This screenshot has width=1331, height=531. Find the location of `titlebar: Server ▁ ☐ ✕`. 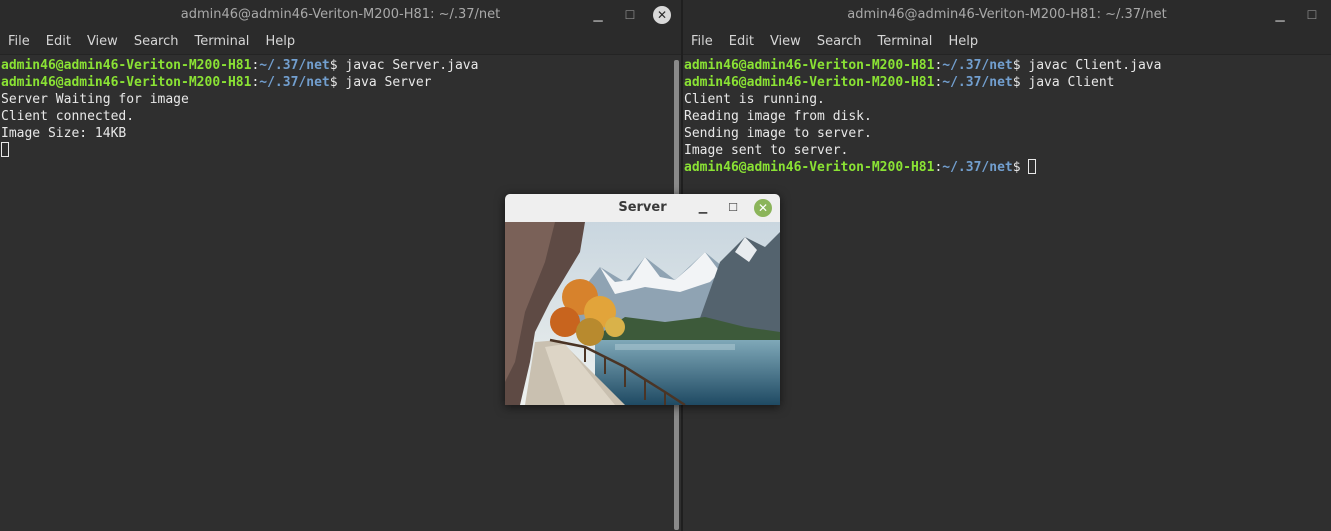

titlebar: Server ▁ ☐ ✕ is located at coordinates (642, 208).